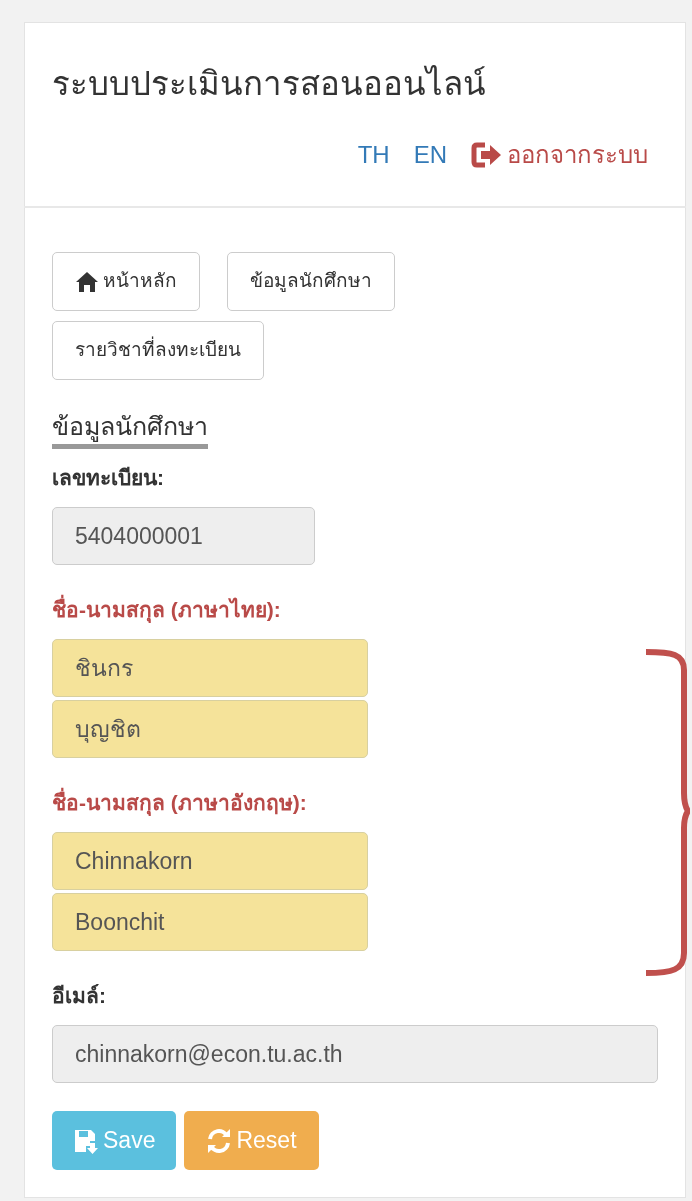  Describe the element at coordinates (430, 155) in the screenshot. I see `language-link: EN` at that location.